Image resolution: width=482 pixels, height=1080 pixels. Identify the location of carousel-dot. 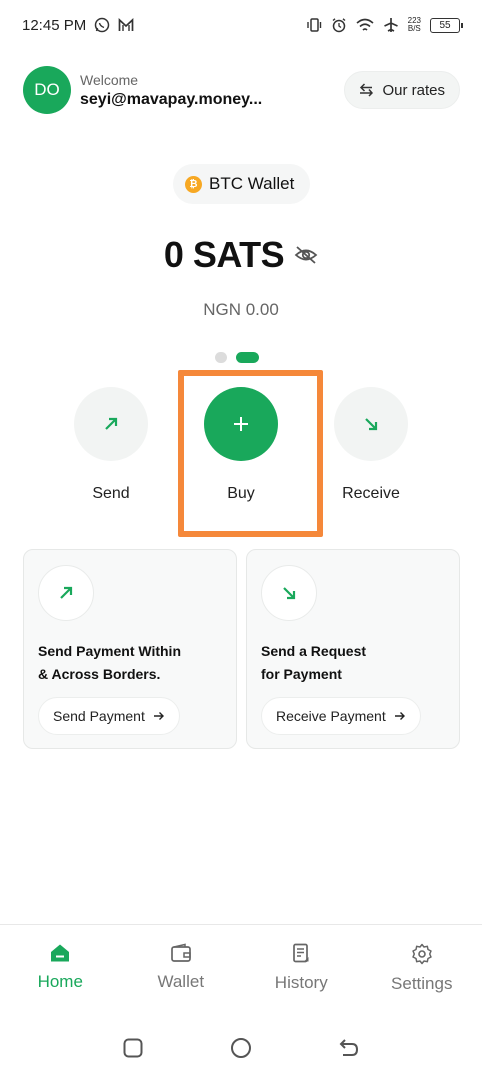
(221, 357).